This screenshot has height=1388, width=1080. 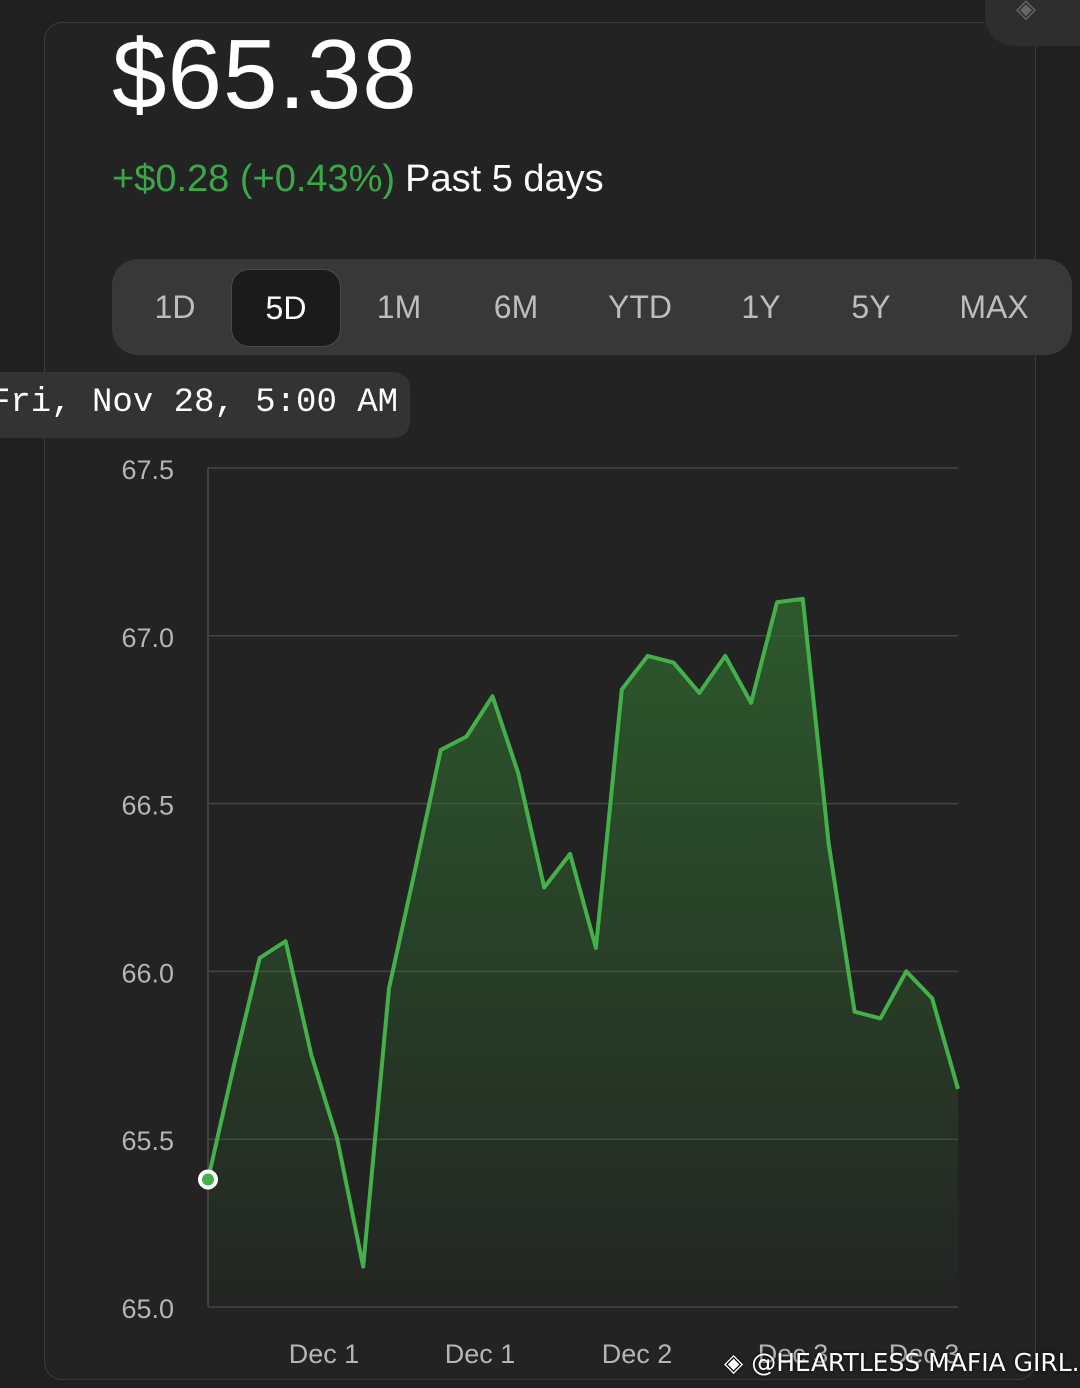 What do you see at coordinates (147, 1141) in the screenshot?
I see `y-tick-label: 65.5` at bounding box center [147, 1141].